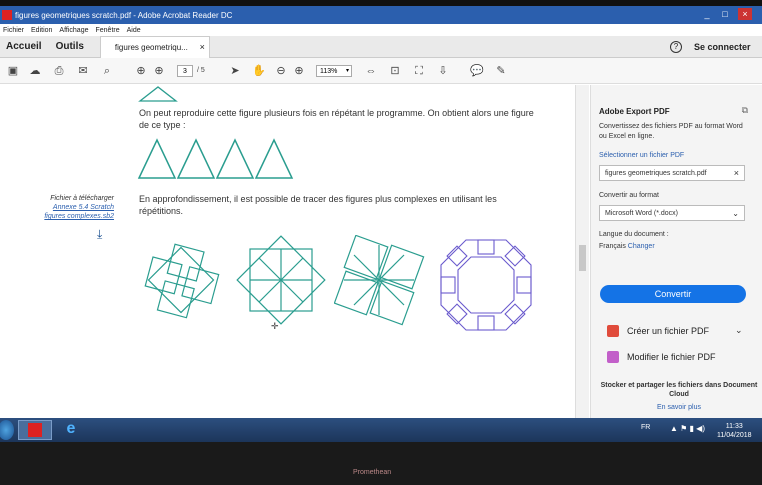 The width and height of the screenshot is (762, 485). Describe the element at coordinates (641, 155) in the screenshot. I see `select-file-link: Sélectionner un fichier PDF` at that location.